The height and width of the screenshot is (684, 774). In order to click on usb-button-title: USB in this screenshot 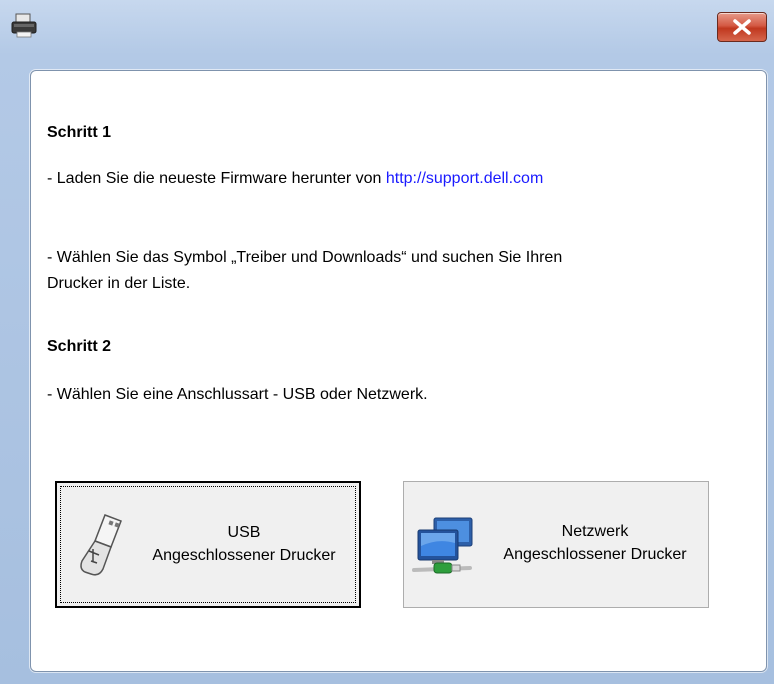, I will do `click(244, 532)`.